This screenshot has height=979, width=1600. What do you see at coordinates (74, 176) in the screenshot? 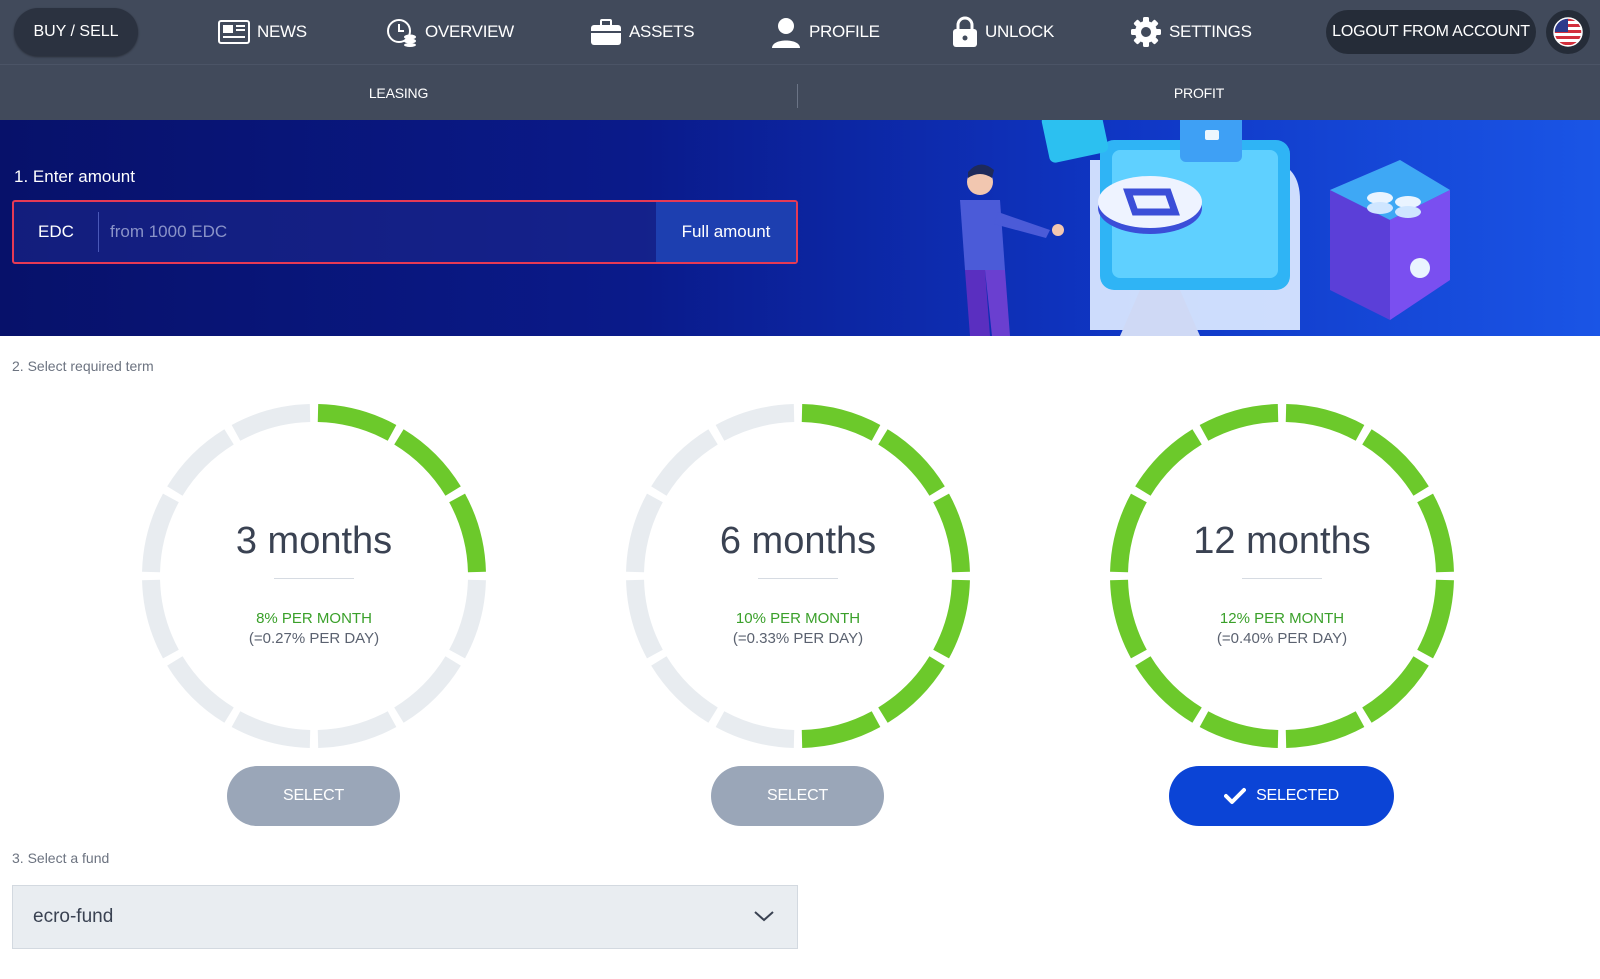
I see `step-1-label: 1. Enter amount` at bounding box center [74, 176].